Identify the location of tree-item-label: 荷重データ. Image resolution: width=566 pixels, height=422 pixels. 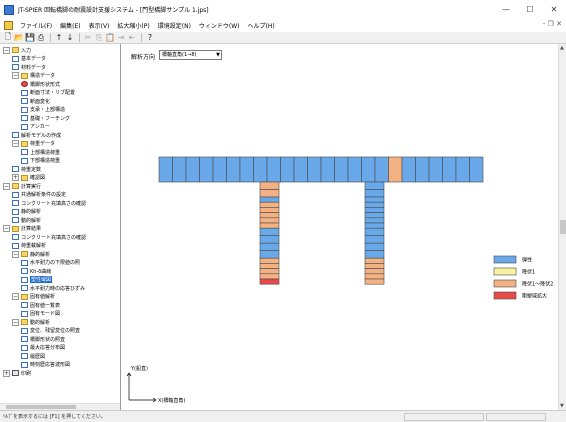
(43, 144).